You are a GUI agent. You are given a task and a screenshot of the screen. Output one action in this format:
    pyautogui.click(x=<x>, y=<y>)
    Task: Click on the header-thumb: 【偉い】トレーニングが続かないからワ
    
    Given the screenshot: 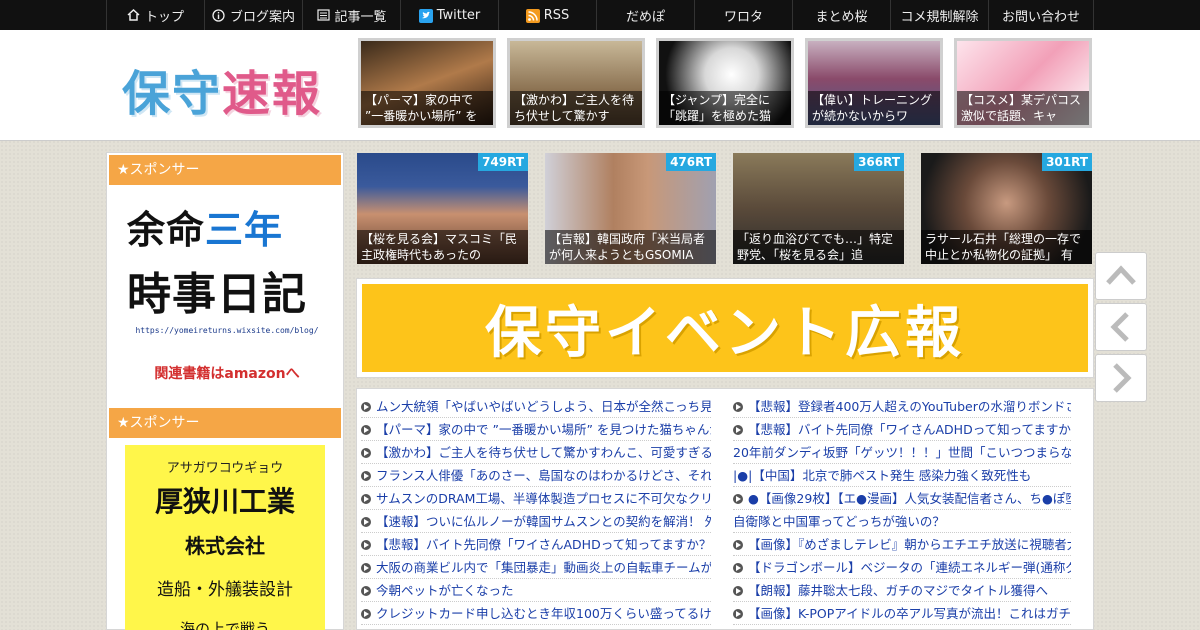 What is the action you would take?
    pyautogui.click(x=874, y=83)
    